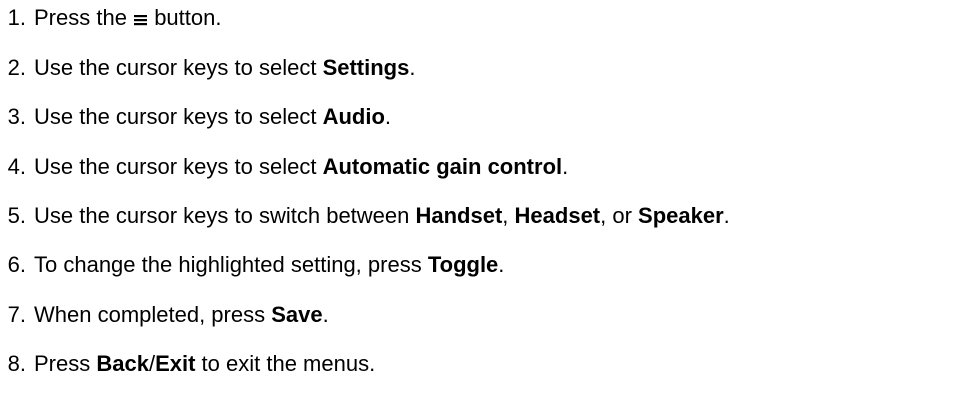 The width and height of the screenshot is (977, 393). What do you see at coordinates (231, 264) in the screenshot?
I see `step-text: To change the highlighted setting, press` at bounding box center [231, 264].